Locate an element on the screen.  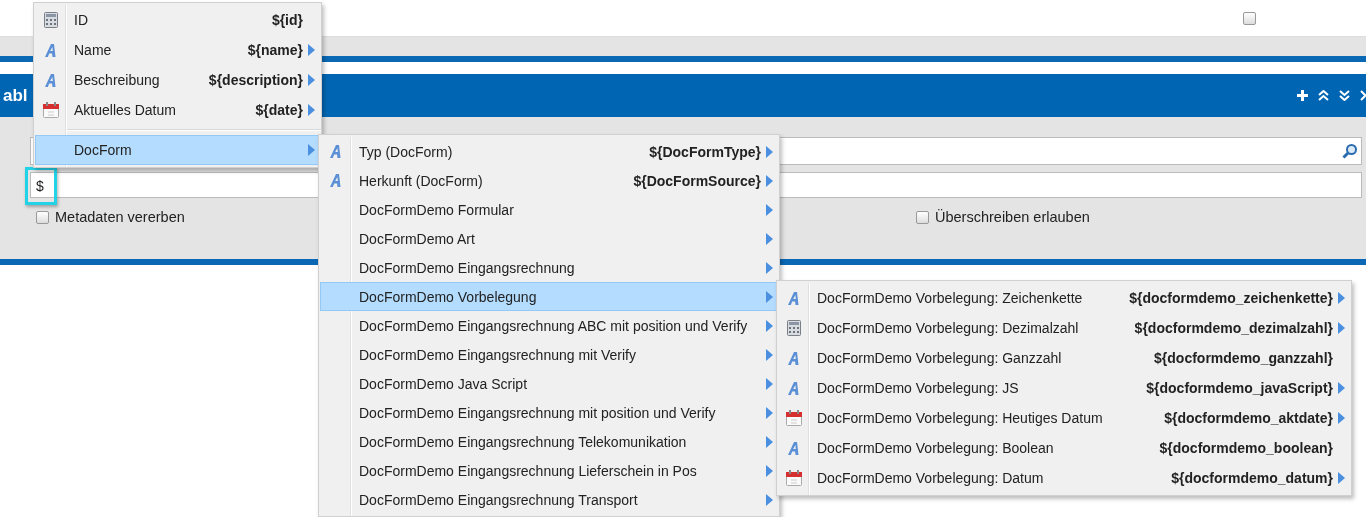
menu-item-label: DocFormDemo Vorbelegung: JS is located at coordinates (918, 388).